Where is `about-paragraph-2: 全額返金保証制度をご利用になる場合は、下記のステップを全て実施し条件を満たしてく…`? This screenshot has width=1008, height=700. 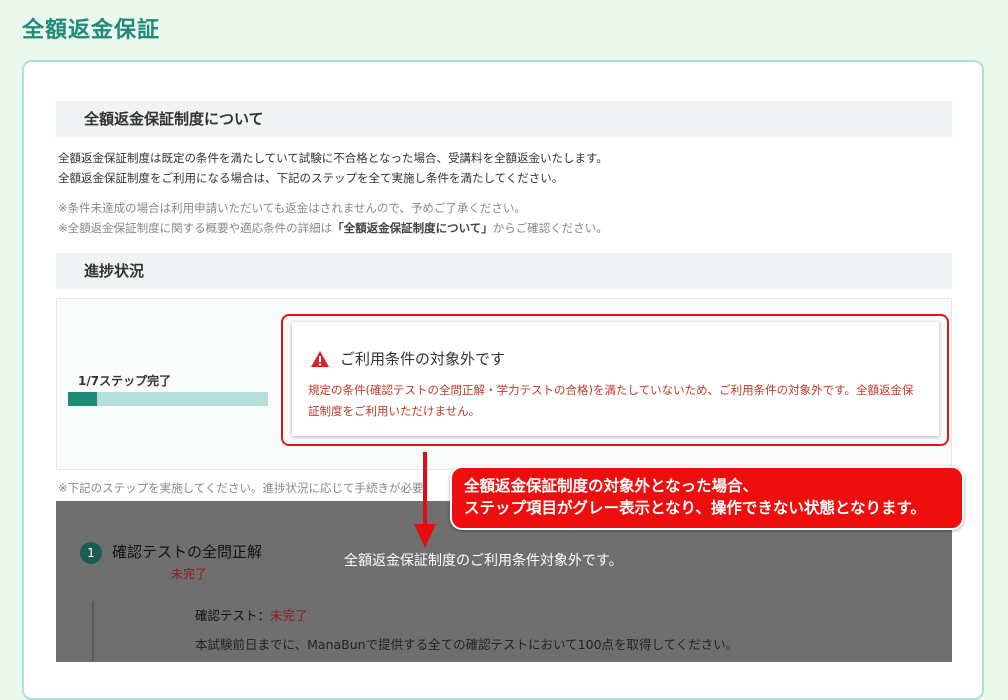 about-paragraph-2: 全額返金保証制度をご利用になる場合は、下記のステップを全て実施し条件を満たしてく… is located at coordinates (311, 178).